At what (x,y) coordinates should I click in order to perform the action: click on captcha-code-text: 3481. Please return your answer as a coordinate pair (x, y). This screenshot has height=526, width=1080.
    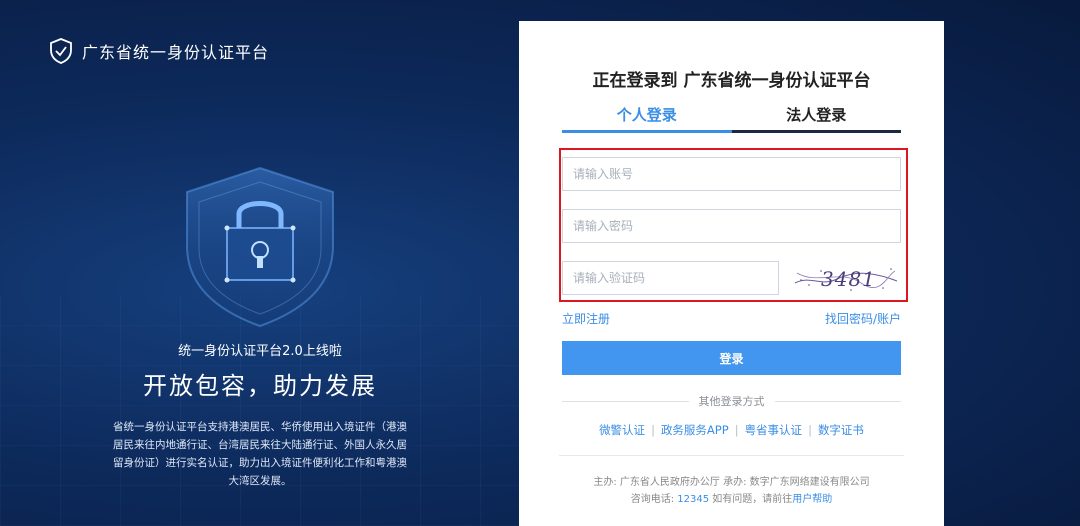
    Looking at the image, I should click on (848, 279).